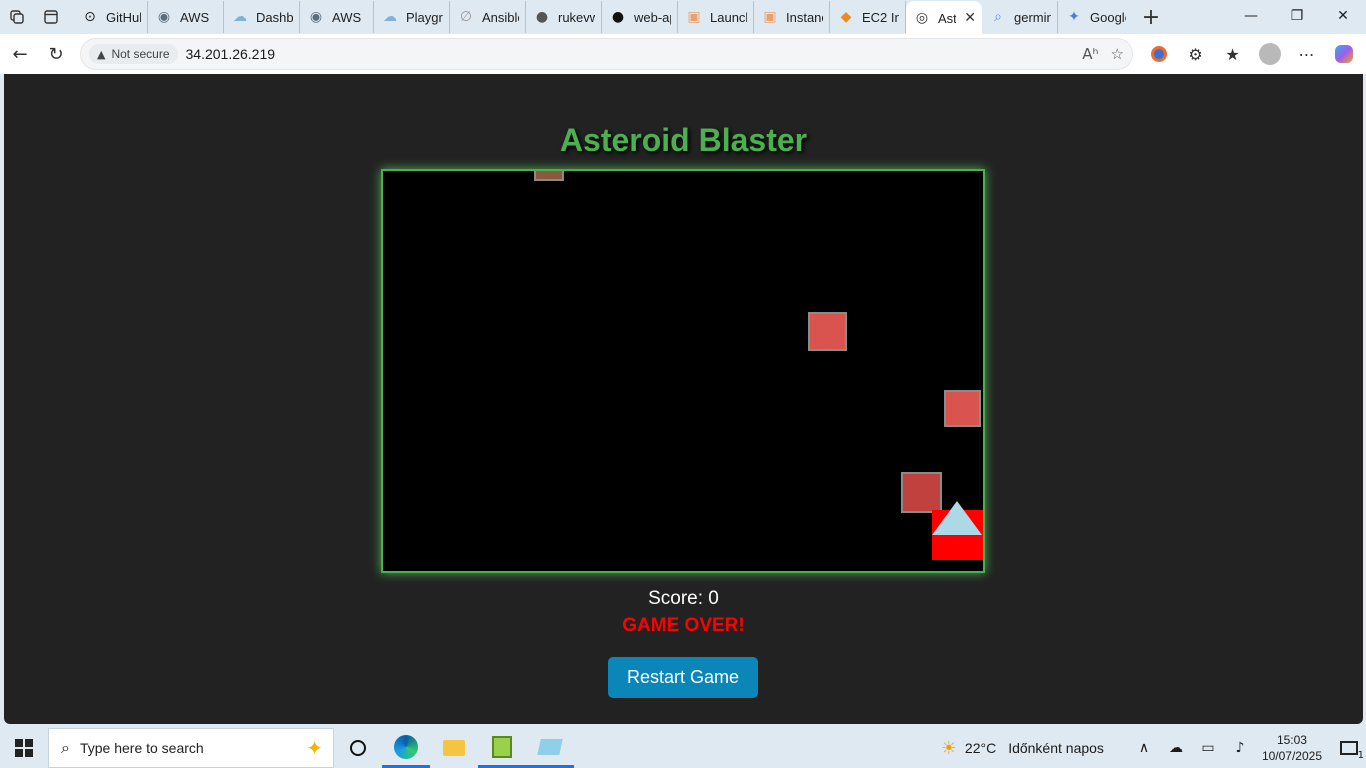 Image resolution: width=1366 pixels, height=768 pixels. What do you see at coordinates (683, 140) in the screenshot?
I see `page-title: Asteroid Blaster` at bounding box center [683, 140].